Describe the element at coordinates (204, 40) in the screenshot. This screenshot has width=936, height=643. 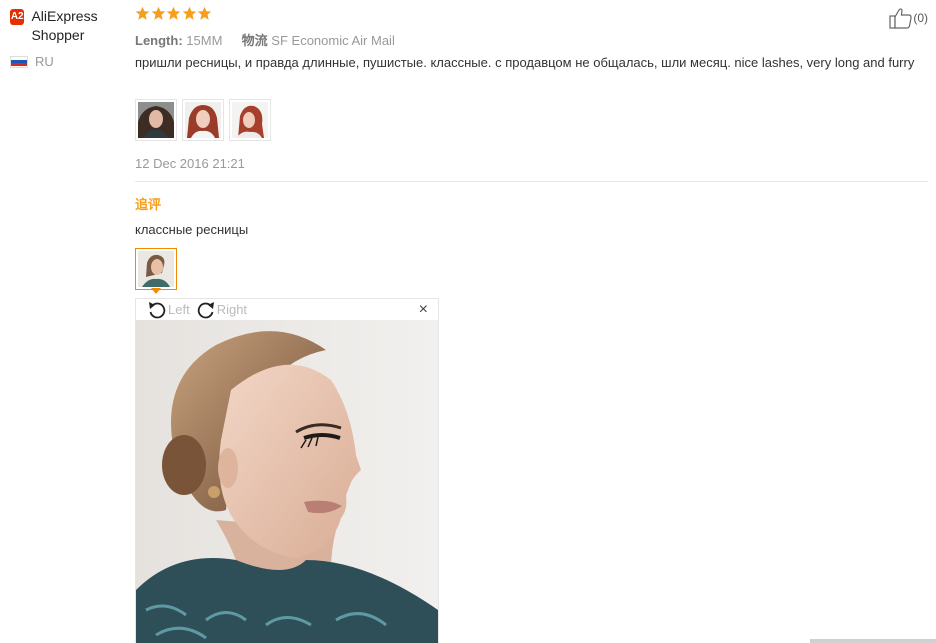
I see `length-value: 15MM` at that location.